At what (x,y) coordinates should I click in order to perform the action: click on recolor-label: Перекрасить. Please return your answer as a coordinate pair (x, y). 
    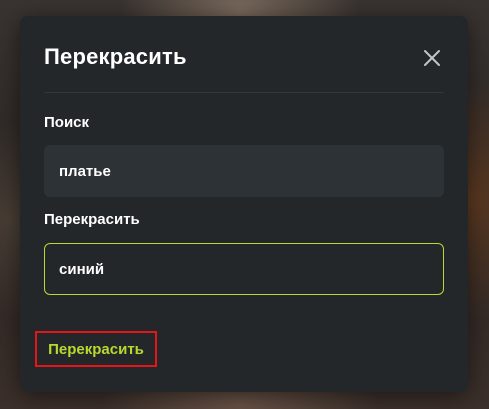
    Looking at the image, I should click on (92, 219).